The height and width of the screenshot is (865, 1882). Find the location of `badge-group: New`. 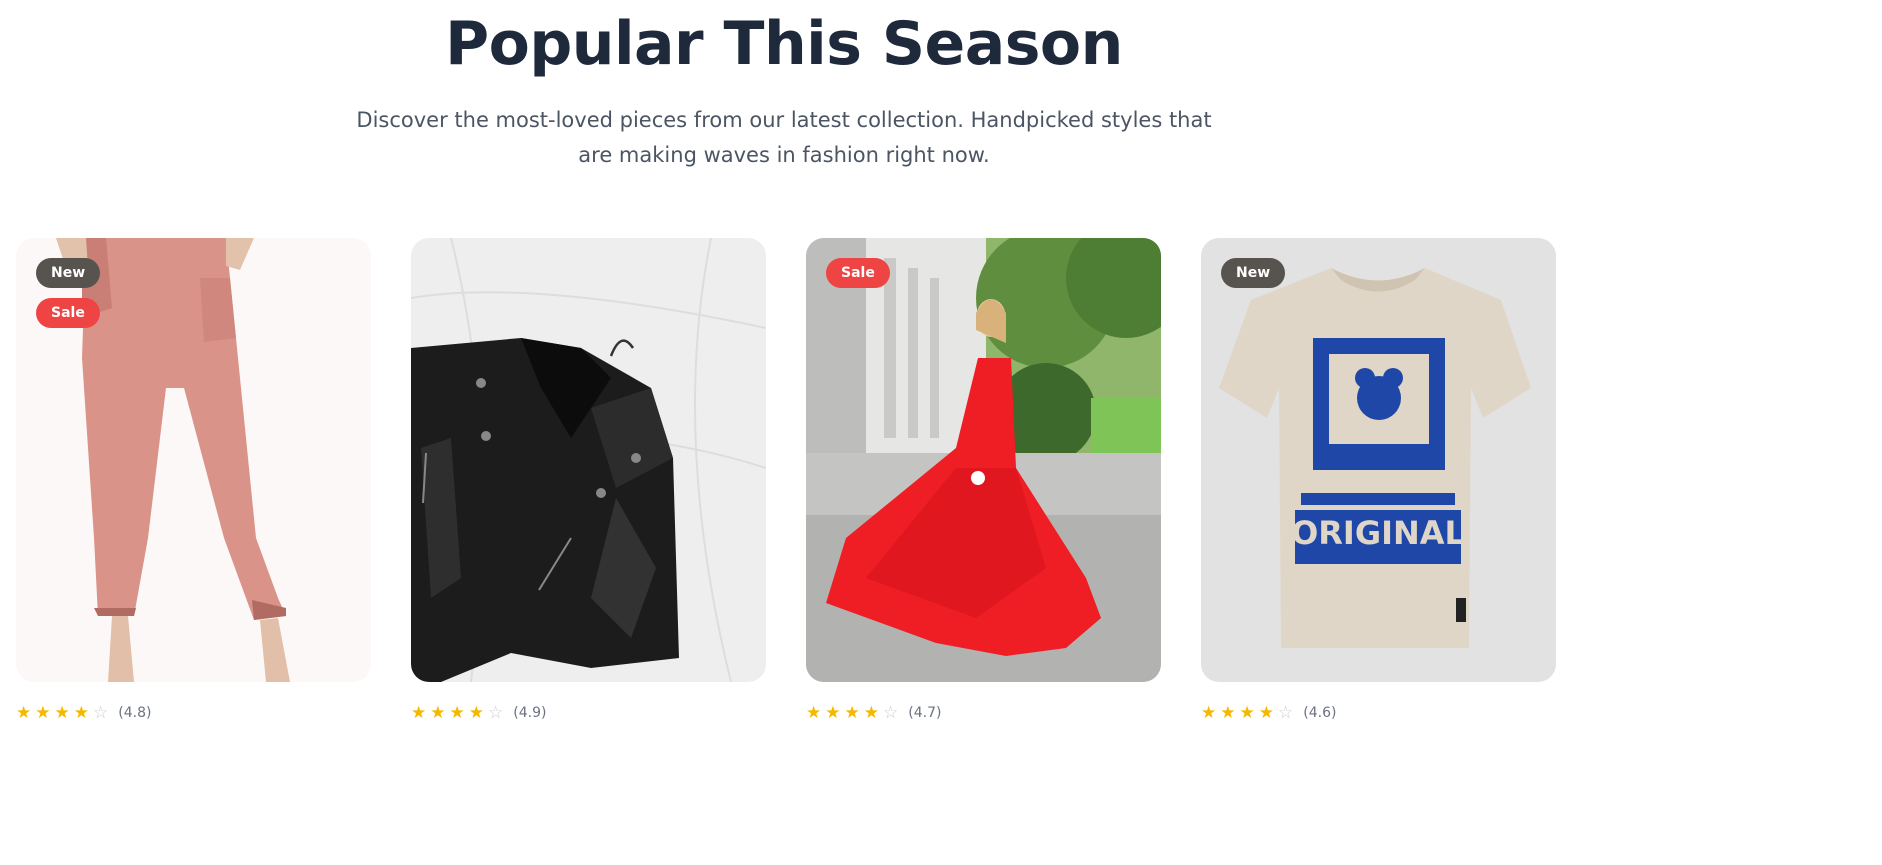

badge-group: New is located at coordinates (1253, 273).